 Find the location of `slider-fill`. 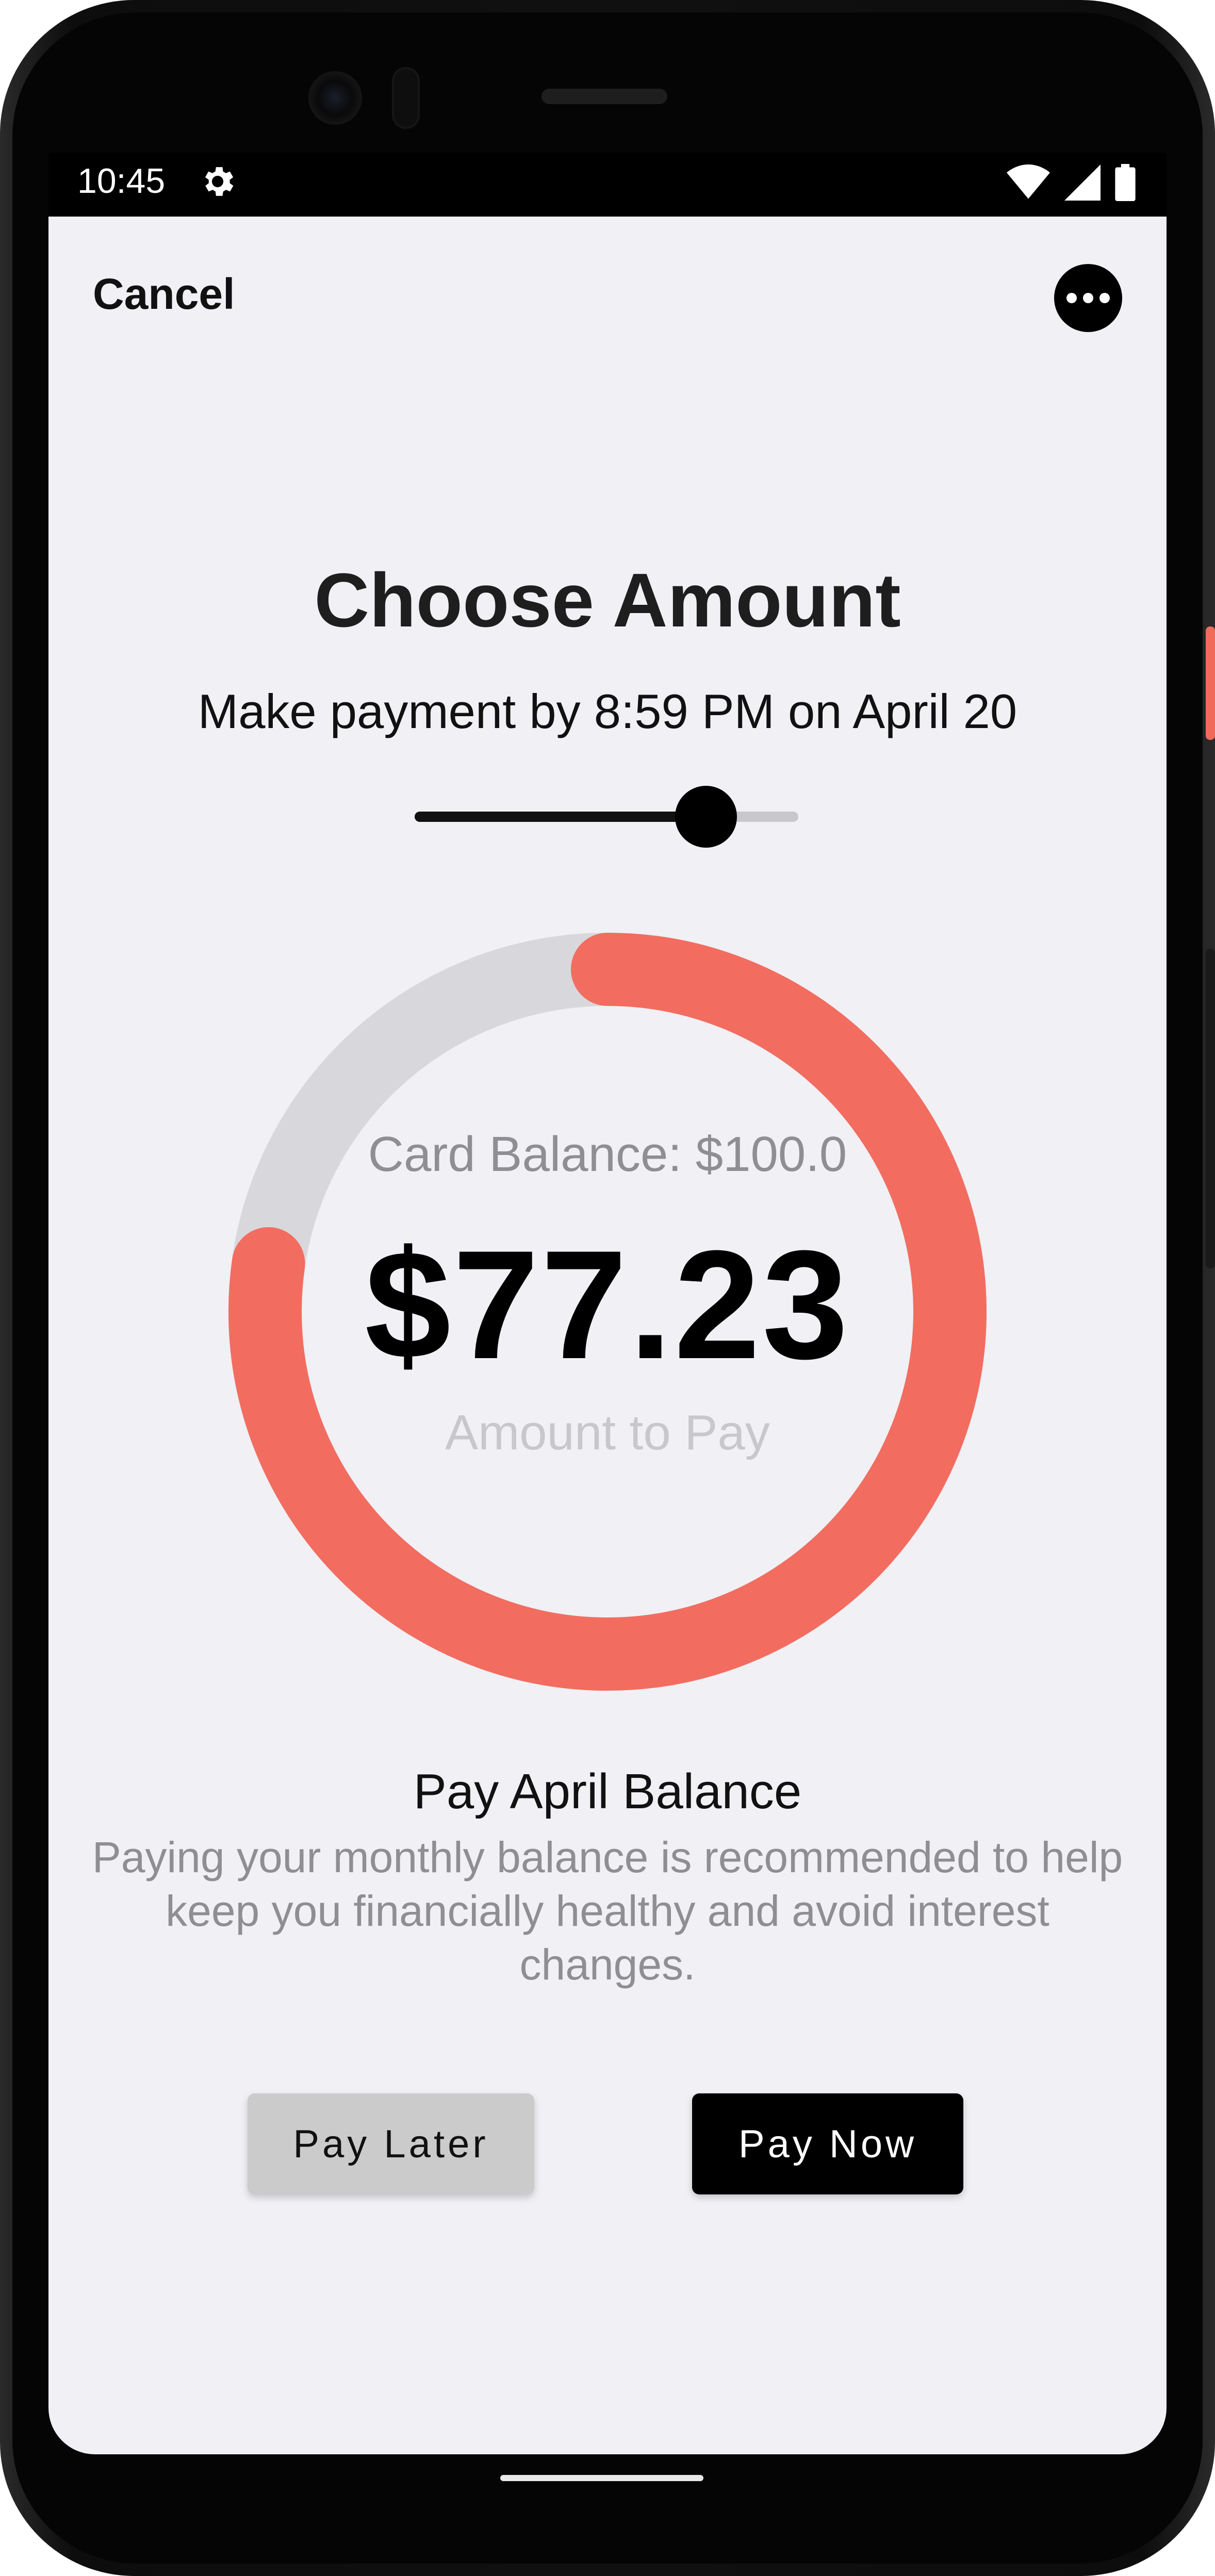

slider-fill is located at coordinates (561, 817).